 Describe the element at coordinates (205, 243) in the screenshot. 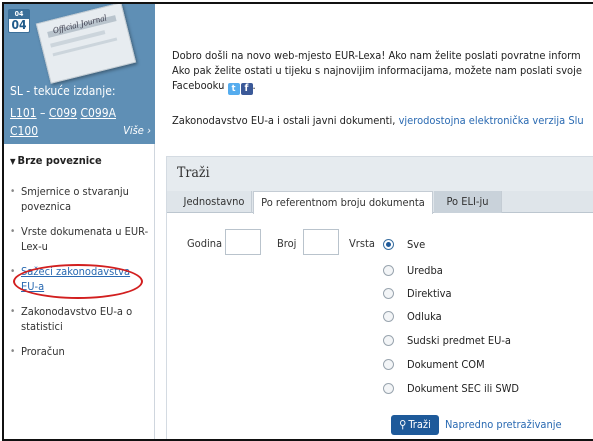

I see `year-label: Godina` at that location.